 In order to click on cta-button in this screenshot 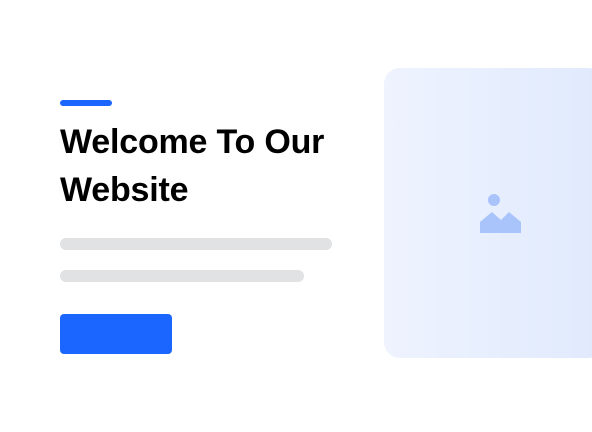, I will do `click(116, 334)`.